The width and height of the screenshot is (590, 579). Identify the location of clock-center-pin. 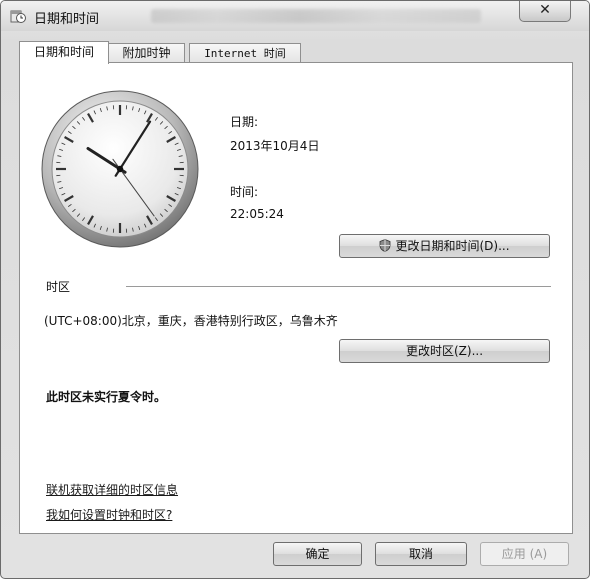
(120, 169).